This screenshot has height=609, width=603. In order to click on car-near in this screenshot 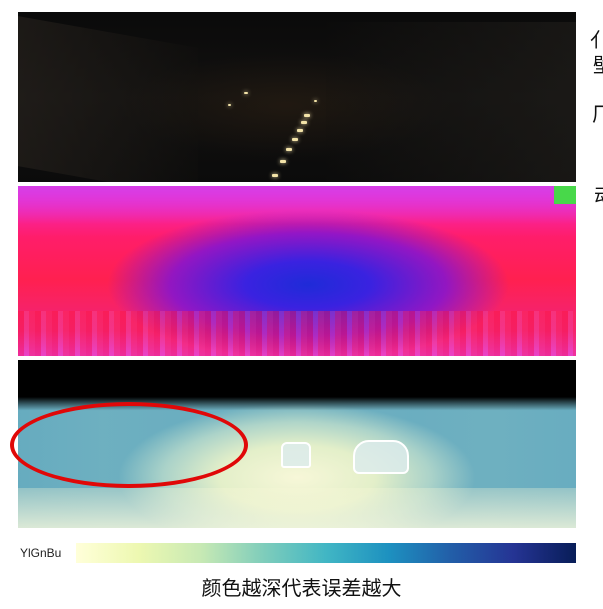, I will do `click(296, 455)`.